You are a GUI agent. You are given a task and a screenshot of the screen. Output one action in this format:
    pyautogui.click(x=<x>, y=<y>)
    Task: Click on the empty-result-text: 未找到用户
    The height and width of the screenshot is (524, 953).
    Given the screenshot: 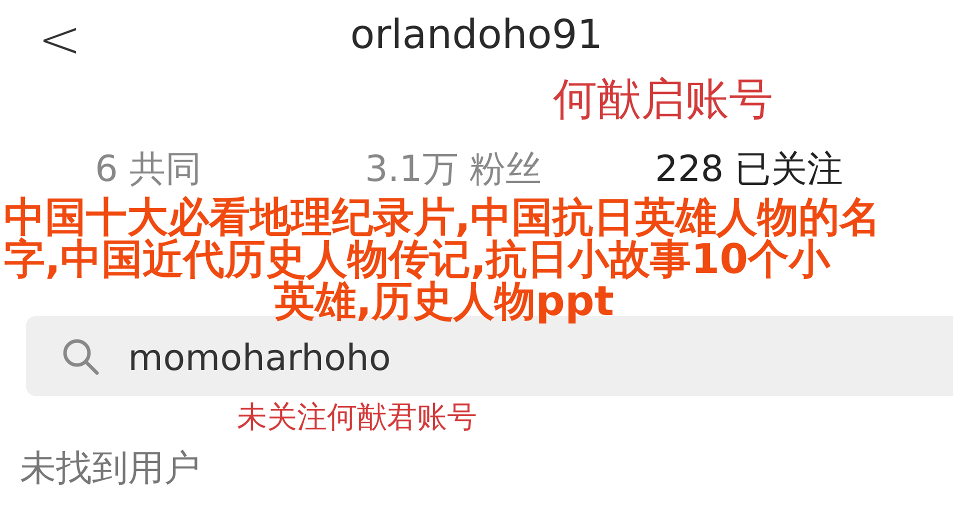 What is the action you would take?
    pyautogui.click(x=110, y=469)
    